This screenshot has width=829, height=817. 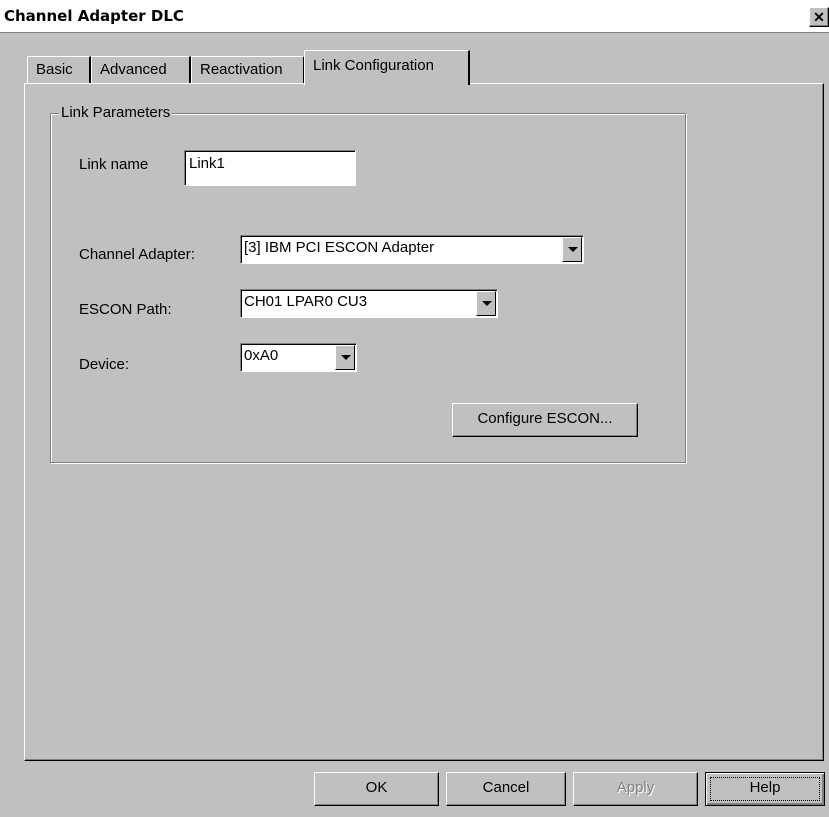 I want to click on device-value: 0xA0, so click(x=261, y=355).